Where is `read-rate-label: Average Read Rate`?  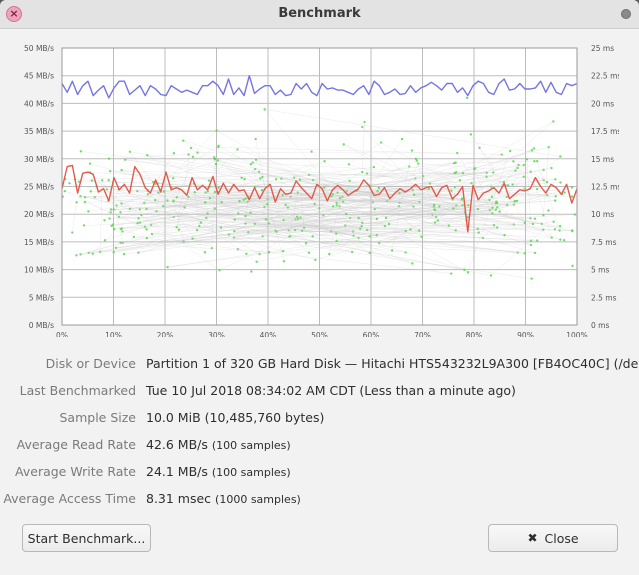
read-rate-label: Average Read Rate is located at coordinates (76, 444).